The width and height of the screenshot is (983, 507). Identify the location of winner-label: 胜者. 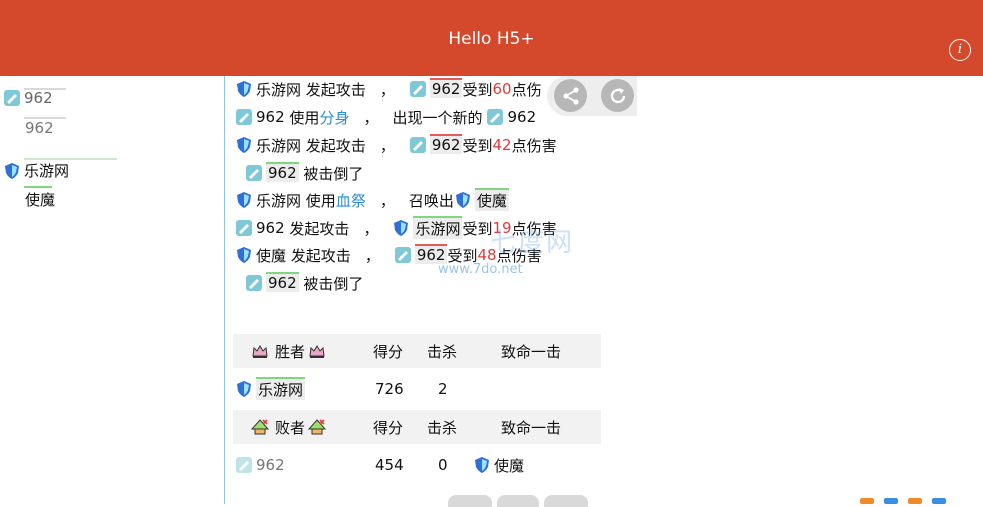
(290, 351).